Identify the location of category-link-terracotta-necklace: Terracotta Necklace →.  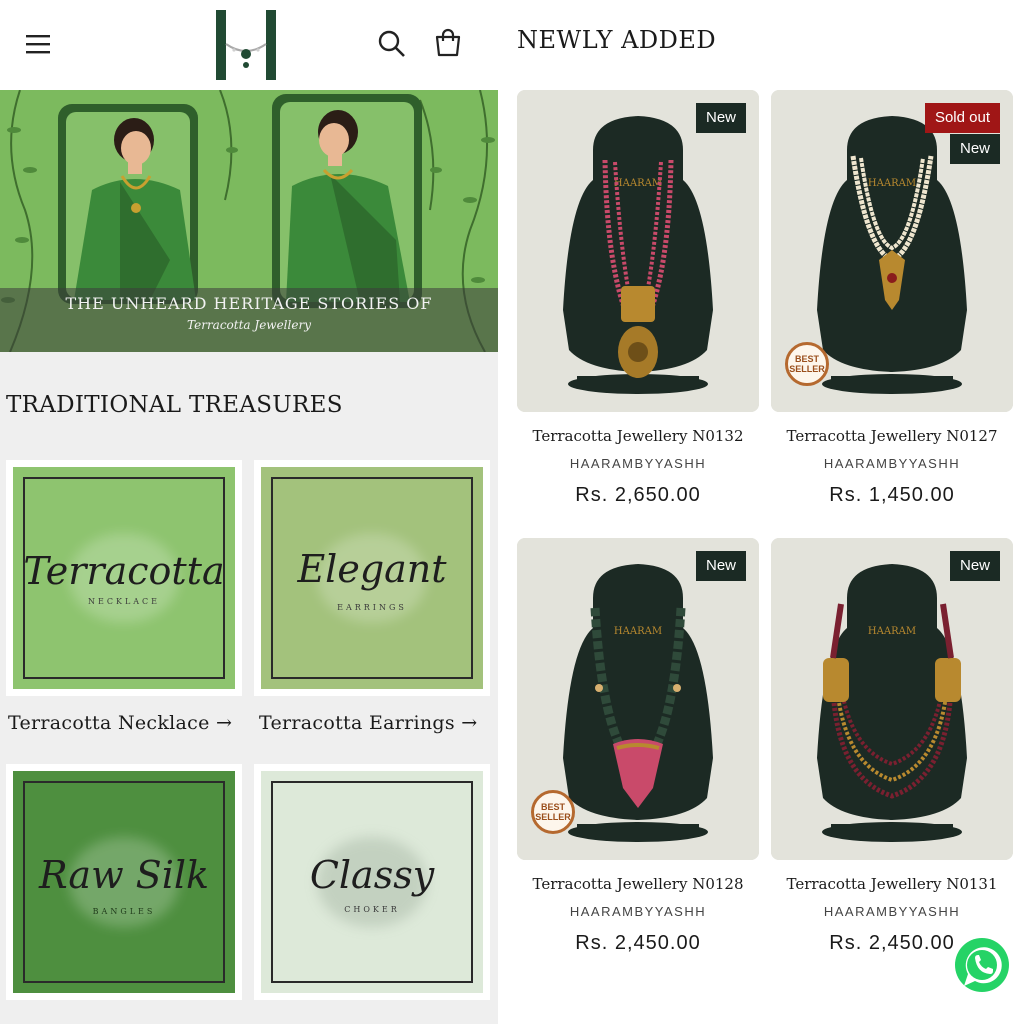
(120, 723).